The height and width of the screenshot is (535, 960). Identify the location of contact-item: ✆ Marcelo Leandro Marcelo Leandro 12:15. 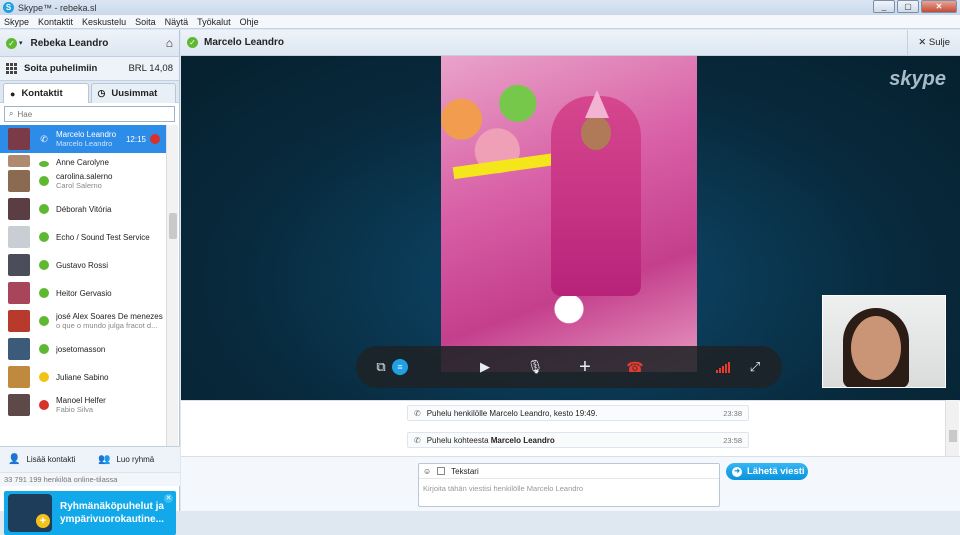
(83, 139).